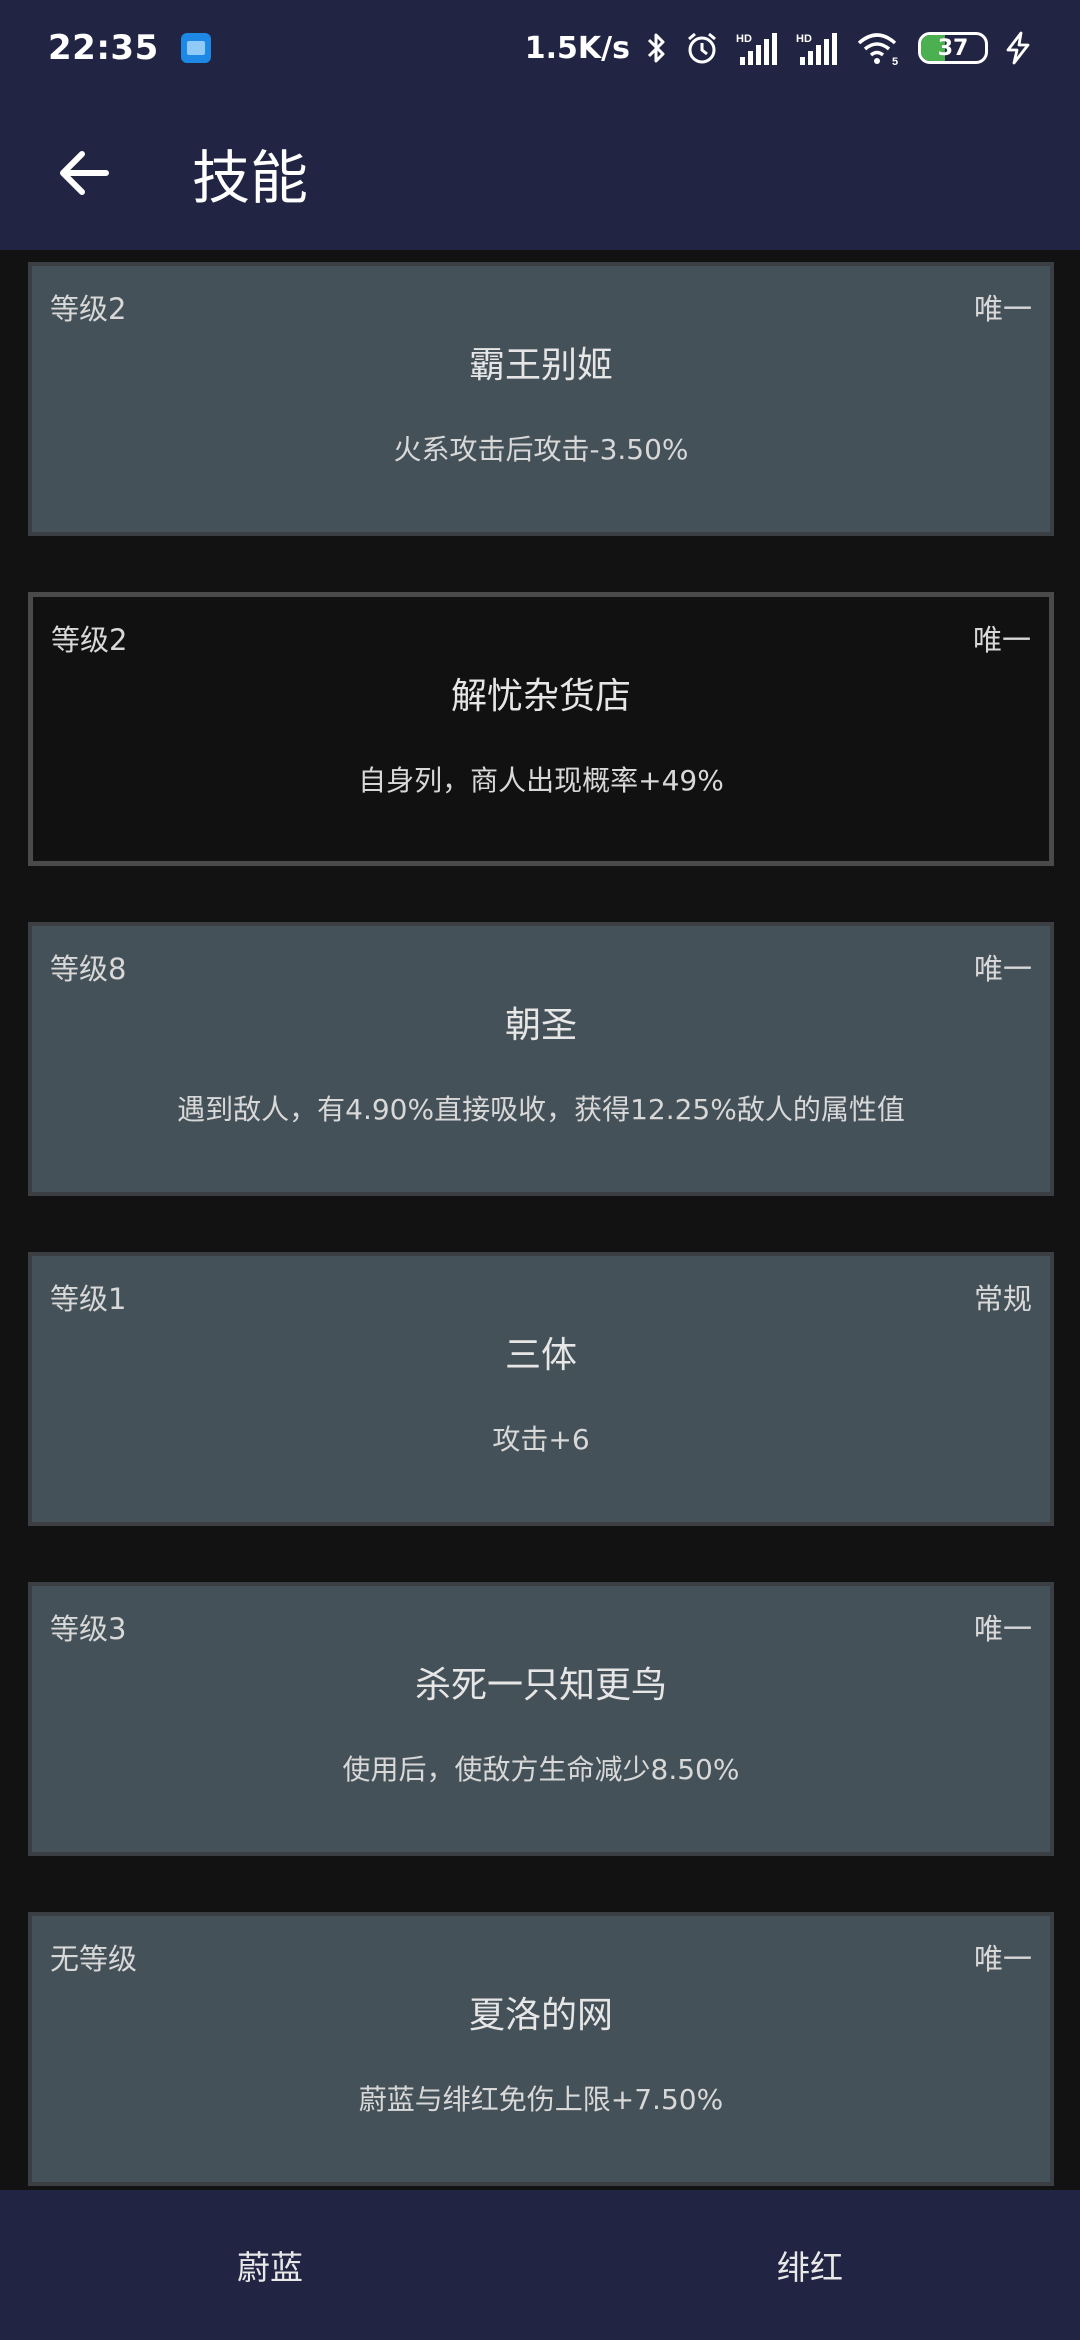 The width and height of the screenshot is (1080, 2340). What do you see at coordinates (88, 1299) in the screenshot?
I see `skill-level: 等级1` at bounding box center [88, 1299].